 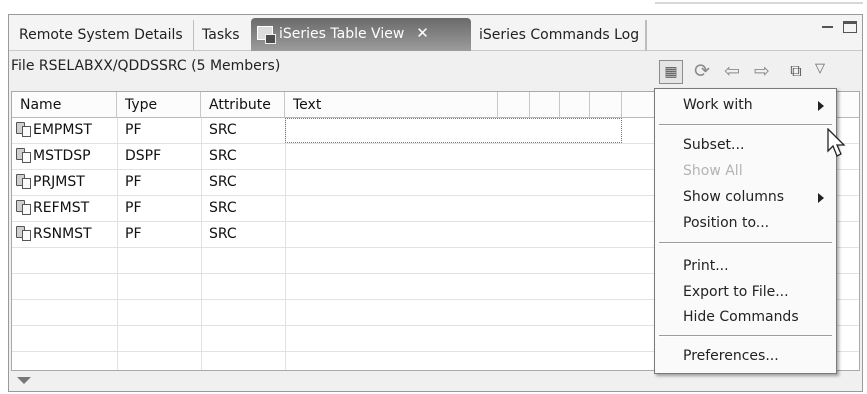 I want to click on cell-name: MSTDSP, so click(x=51, y=157).